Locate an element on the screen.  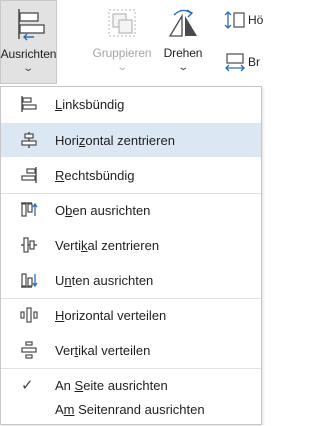
menu-item-align-right: Rechtsbündig is located at coordinates (131, 175).